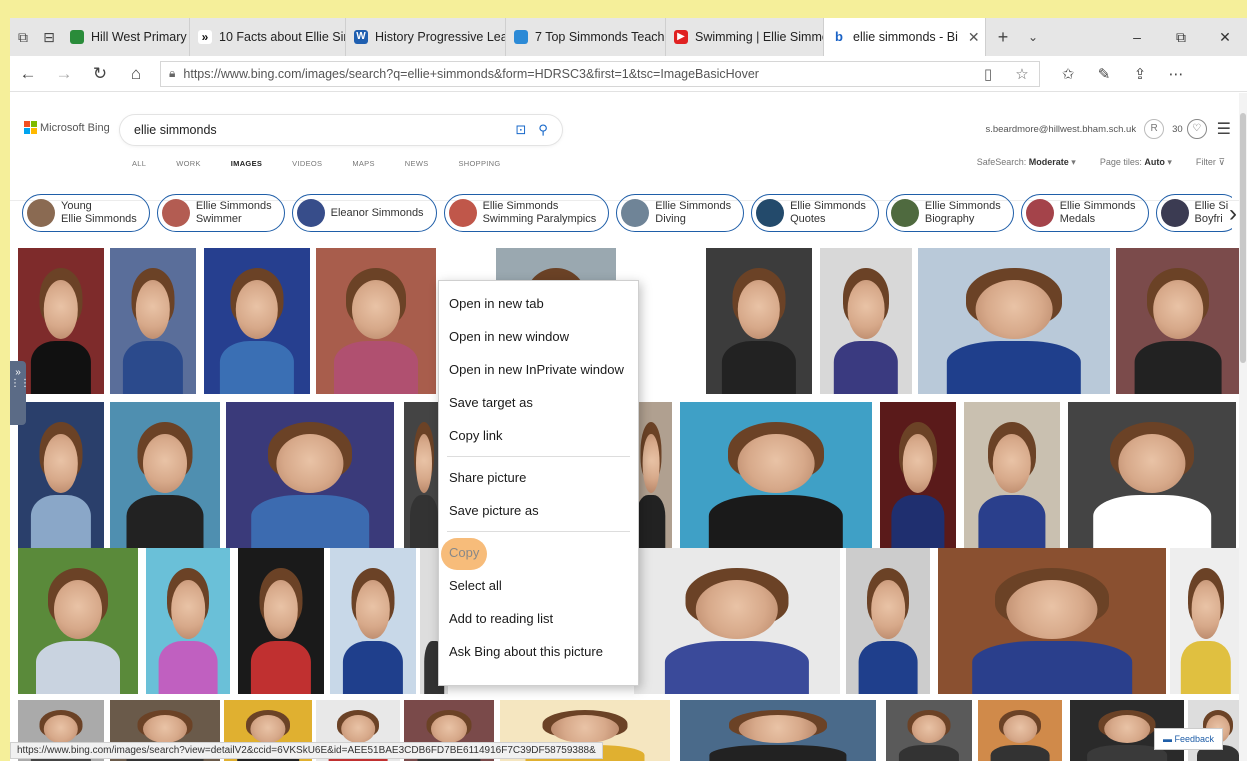 This screenshot has height=761, width=1247. What do you see at coordinates (364, 213) in the screenshot?
I see `related-pill: Eleanor Simmonds` at bounding box center [364, 213].